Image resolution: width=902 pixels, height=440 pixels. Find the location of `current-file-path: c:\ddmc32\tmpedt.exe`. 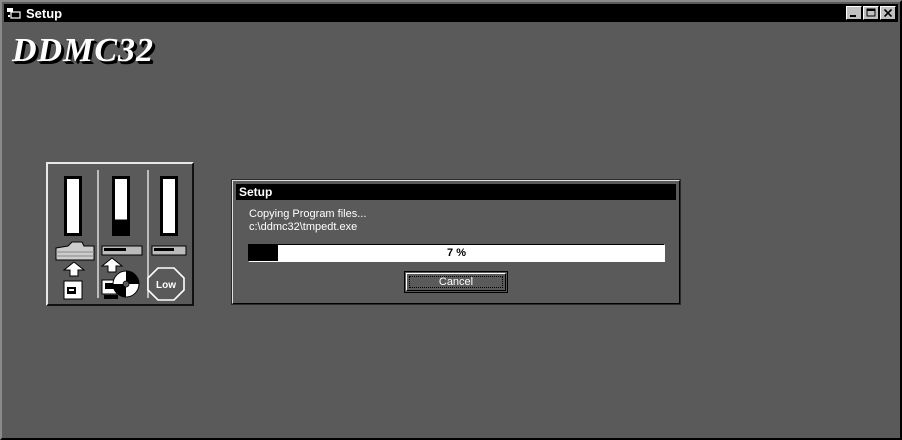

current-file-path: c:\ddmc32\tmpedt.exe is located at coordinates (303, 227).